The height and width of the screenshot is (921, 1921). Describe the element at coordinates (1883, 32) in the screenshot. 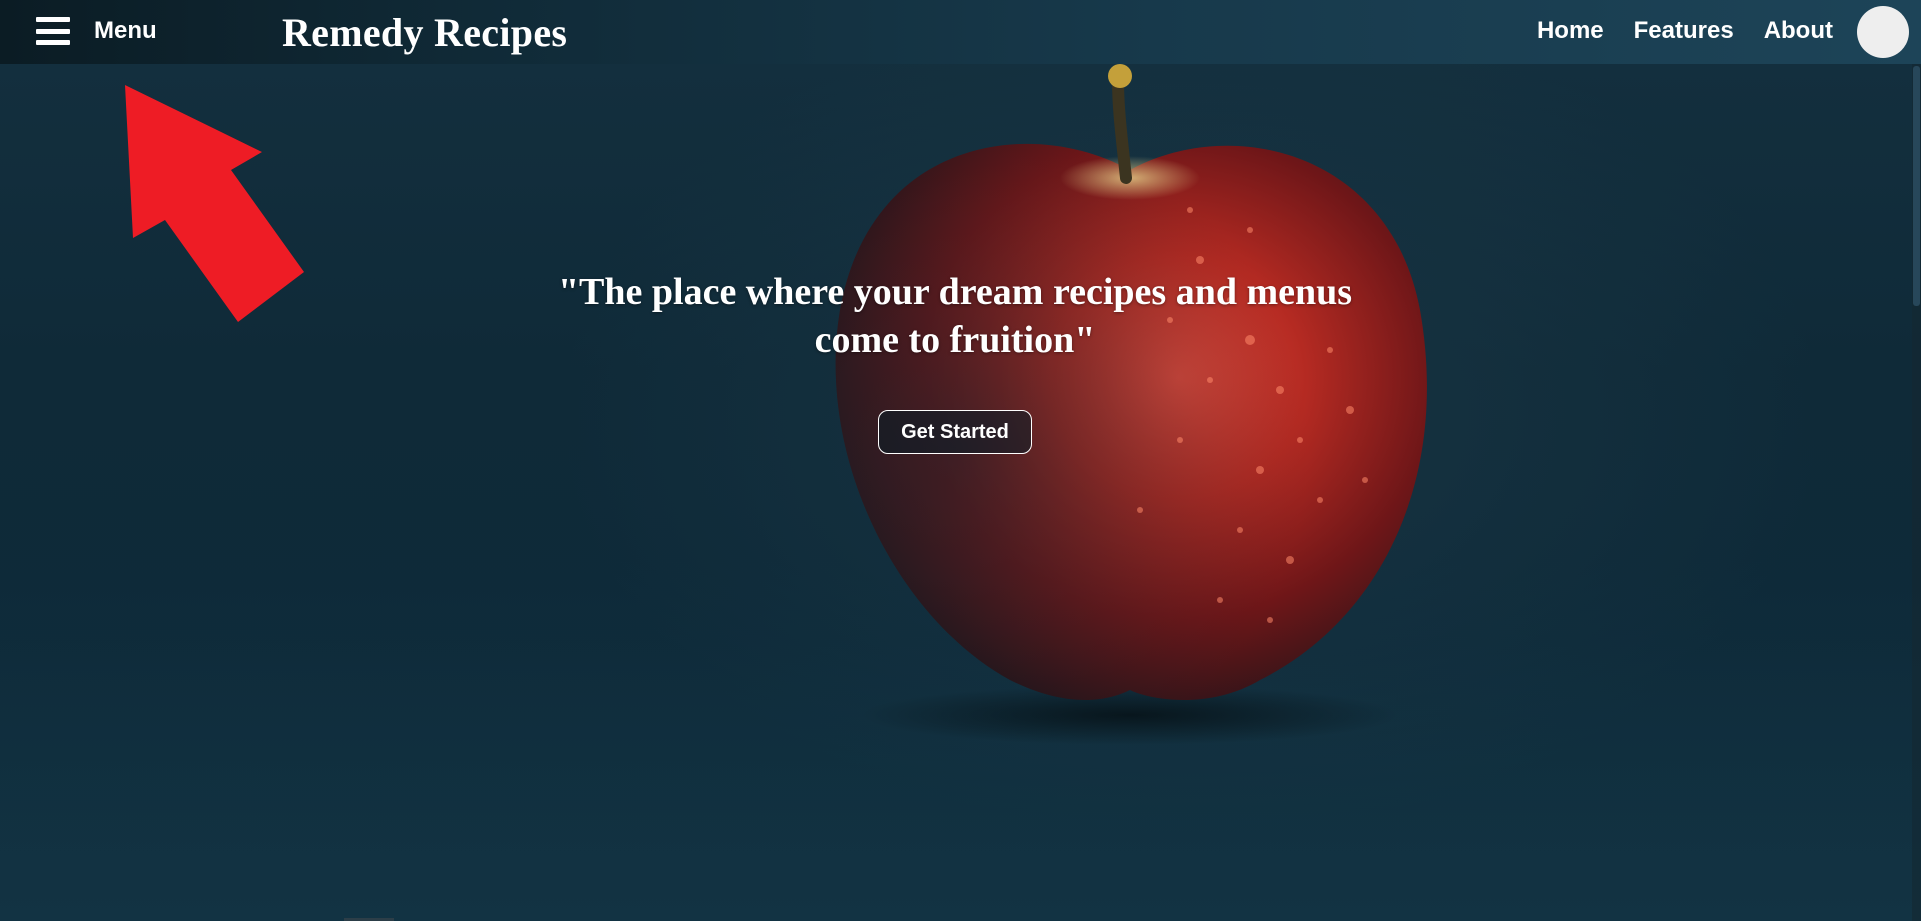

I see `avatar` at that location.